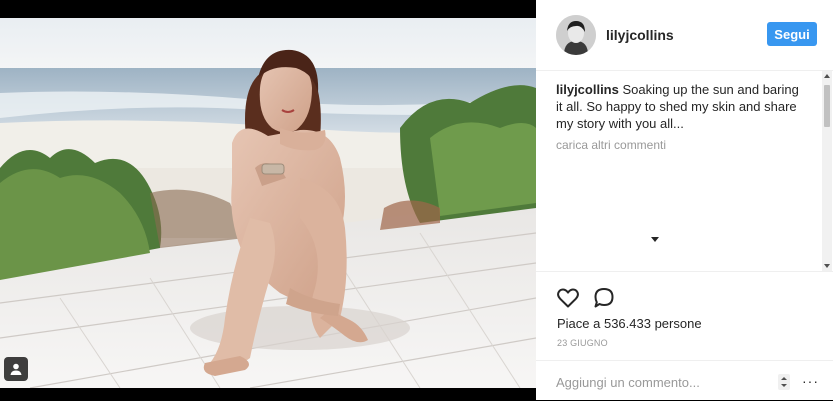 This screenshot has height=401, width=833. I want to click on bottom-letterbox, so click(268, 394).